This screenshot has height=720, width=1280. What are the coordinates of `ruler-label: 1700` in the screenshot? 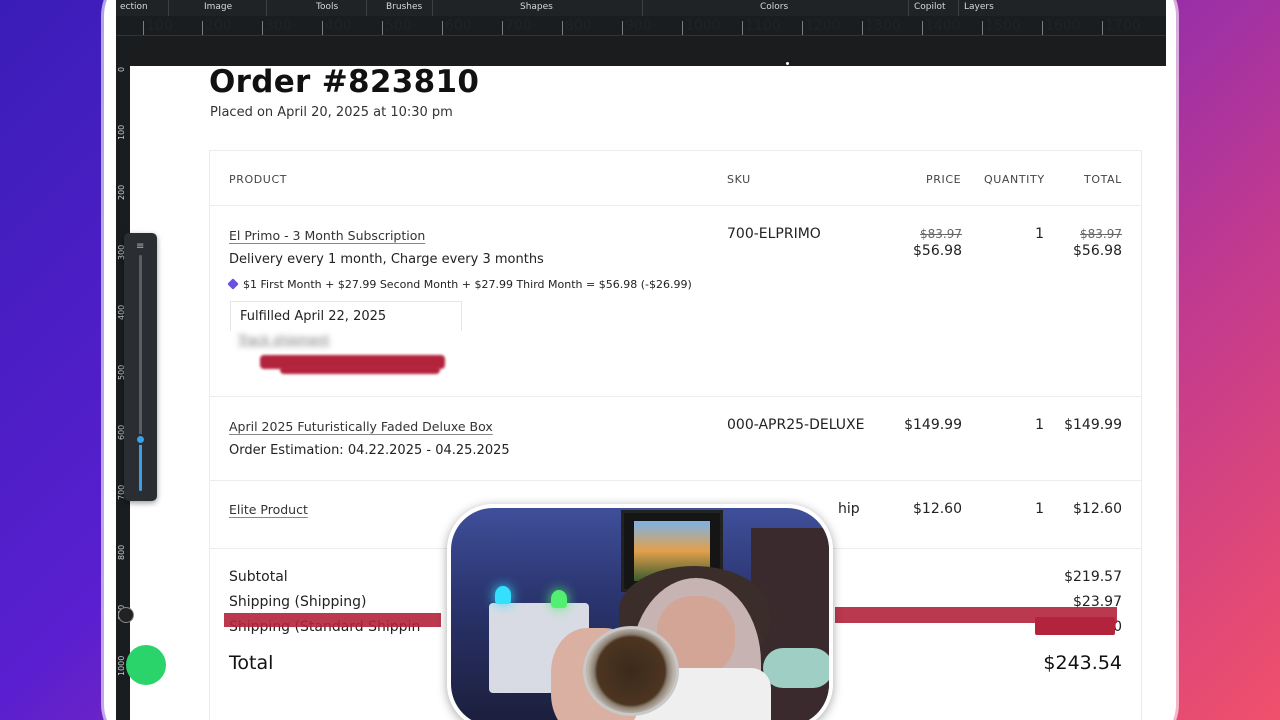 It's located at (1123, 26).